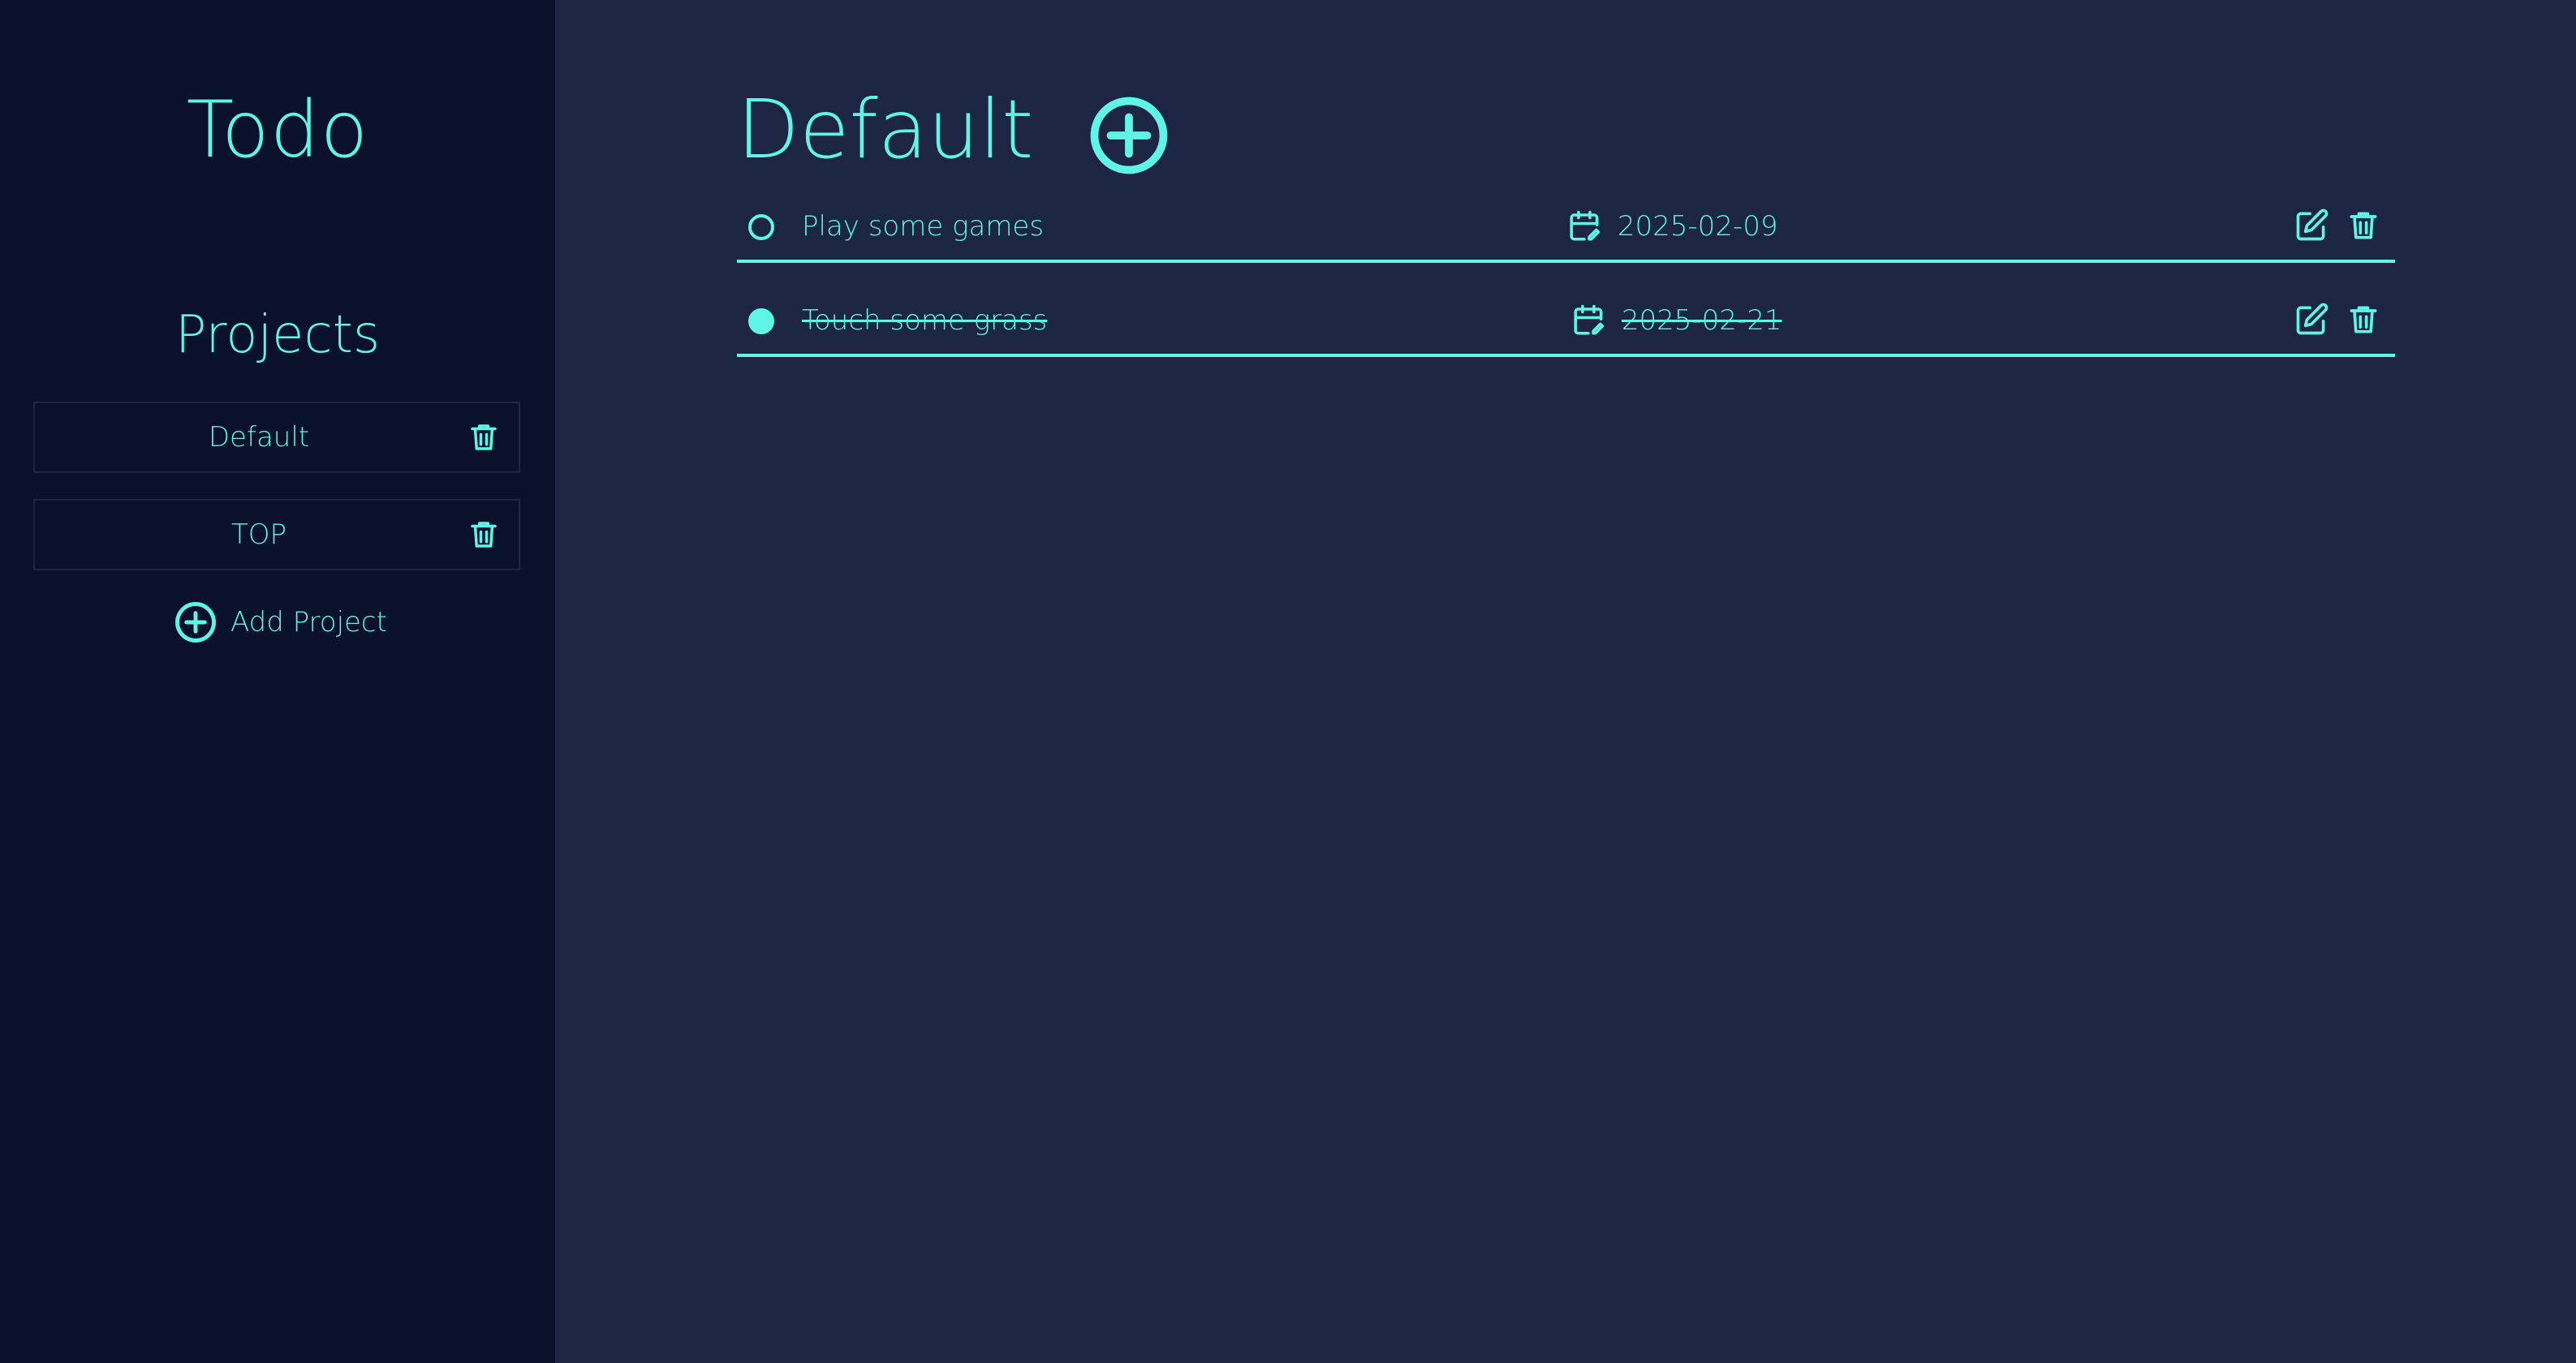 The height and width of the screenshot is (1363, 2576). Describe the element at coordinates (925, 321) in the screenshot. I see `todo-title: Touch some grass` at that location.